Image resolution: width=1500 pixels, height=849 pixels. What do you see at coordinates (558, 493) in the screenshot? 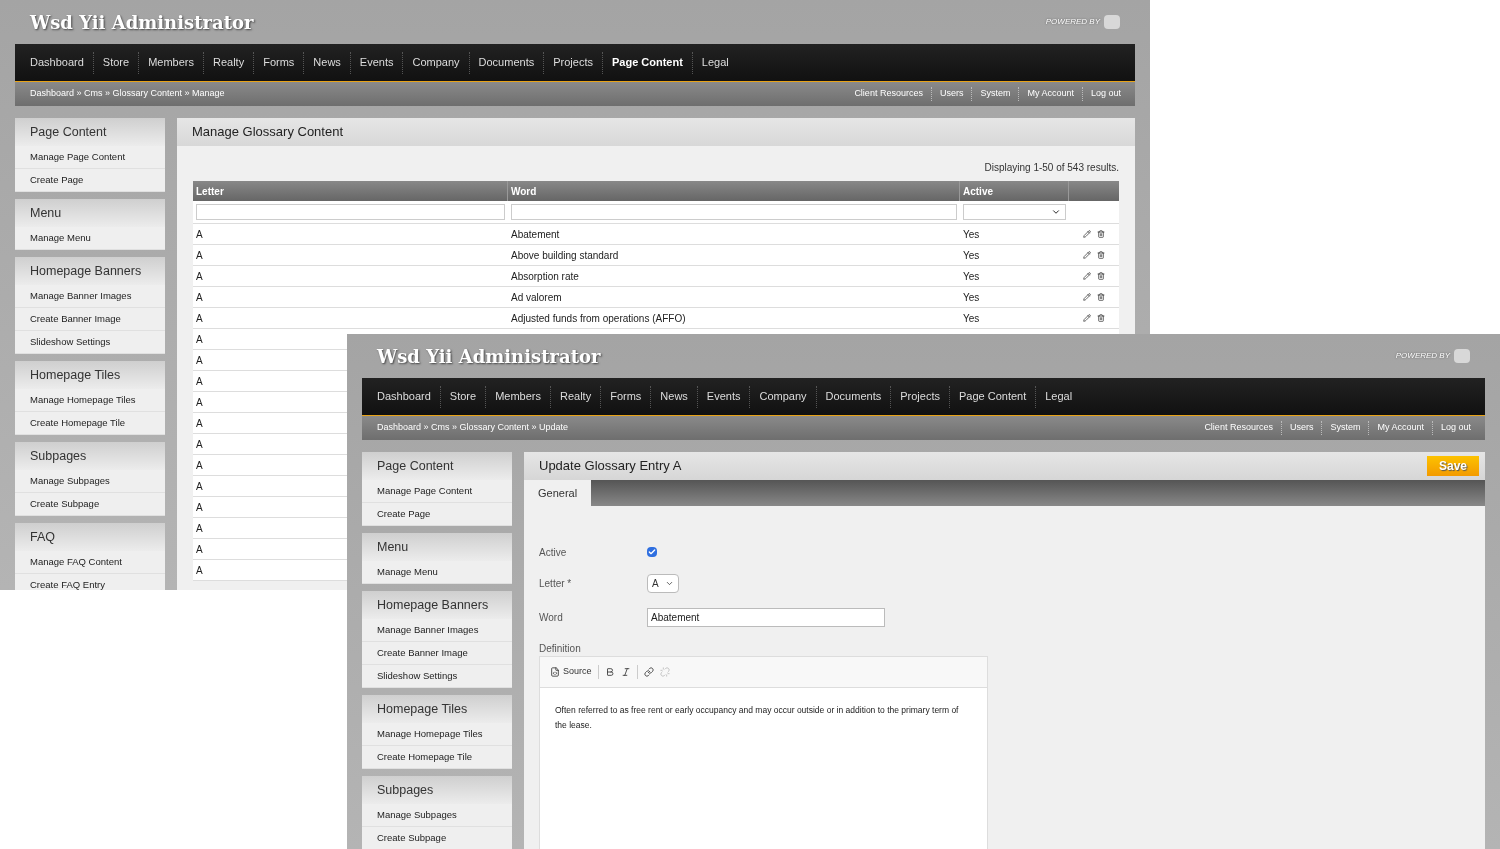
I see `tab: General` at bounding box center [558, 493].